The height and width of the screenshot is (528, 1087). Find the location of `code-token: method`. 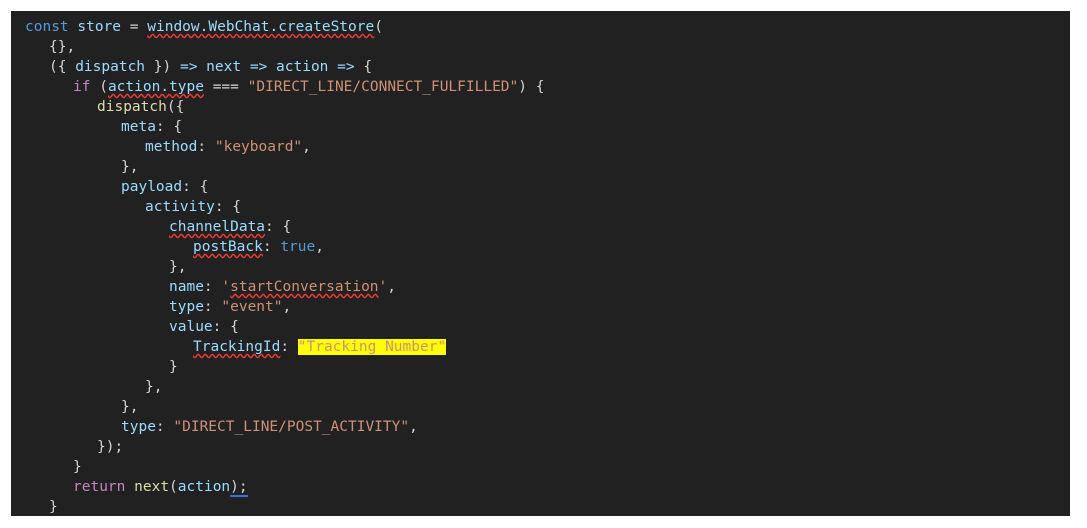

code-token: method is located at coordinates (171, 147).